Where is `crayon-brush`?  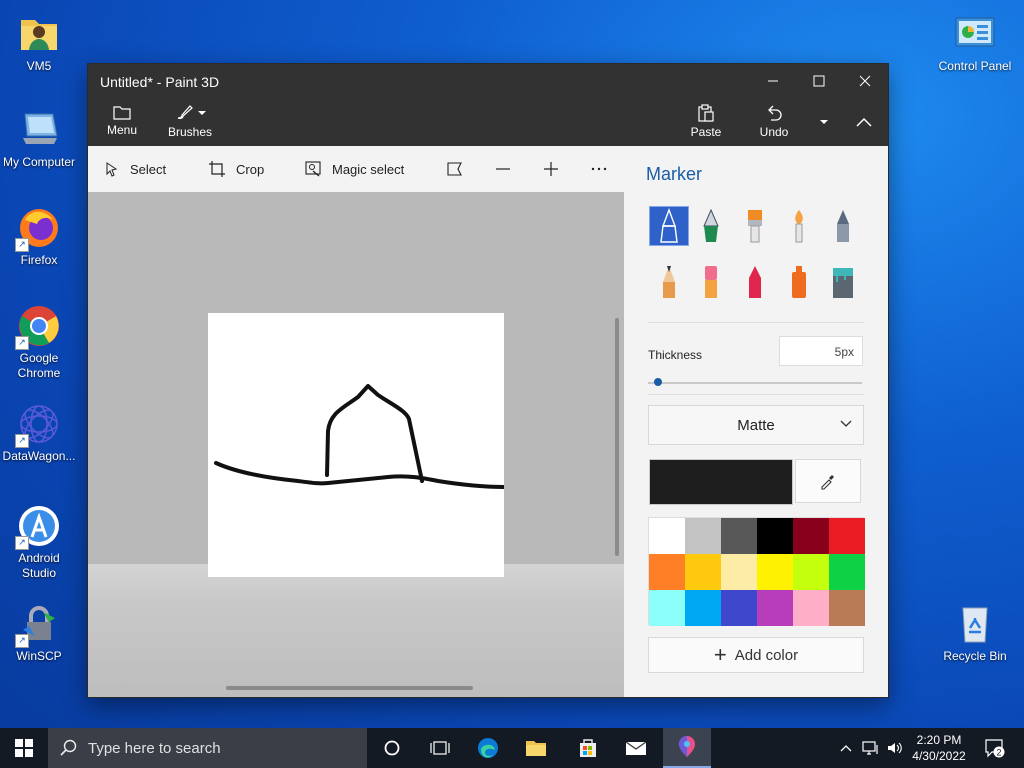 crayon-brush is located at coordinates (755, 282).